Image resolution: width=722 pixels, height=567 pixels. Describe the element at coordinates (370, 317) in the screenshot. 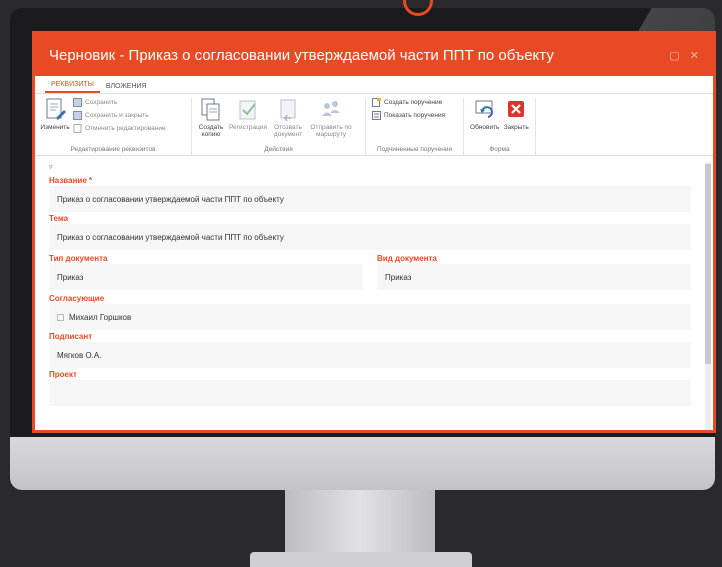

I see `approvers-field: Михаил Горшков` at that location.